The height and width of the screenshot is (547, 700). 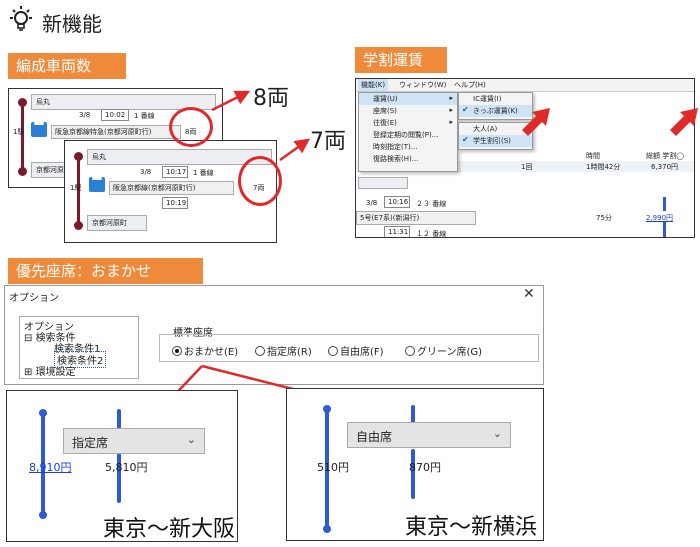 I want to click on seat-radio-group: おまかせ(E) 指定席(R) 自由席(F) グリーン席(G), so click(x=349, y=348).